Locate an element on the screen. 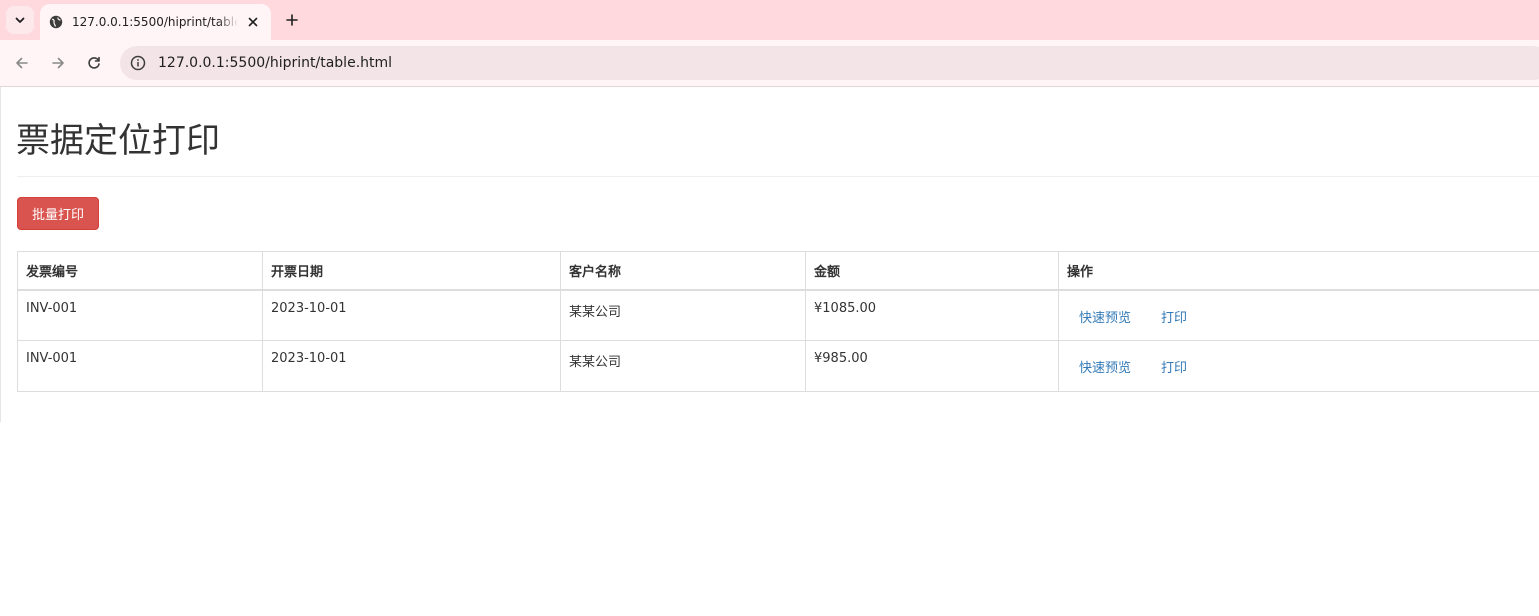 The width and height of the screenshot is (1539, 616). plus-icon is located at coordinates (292, 20).